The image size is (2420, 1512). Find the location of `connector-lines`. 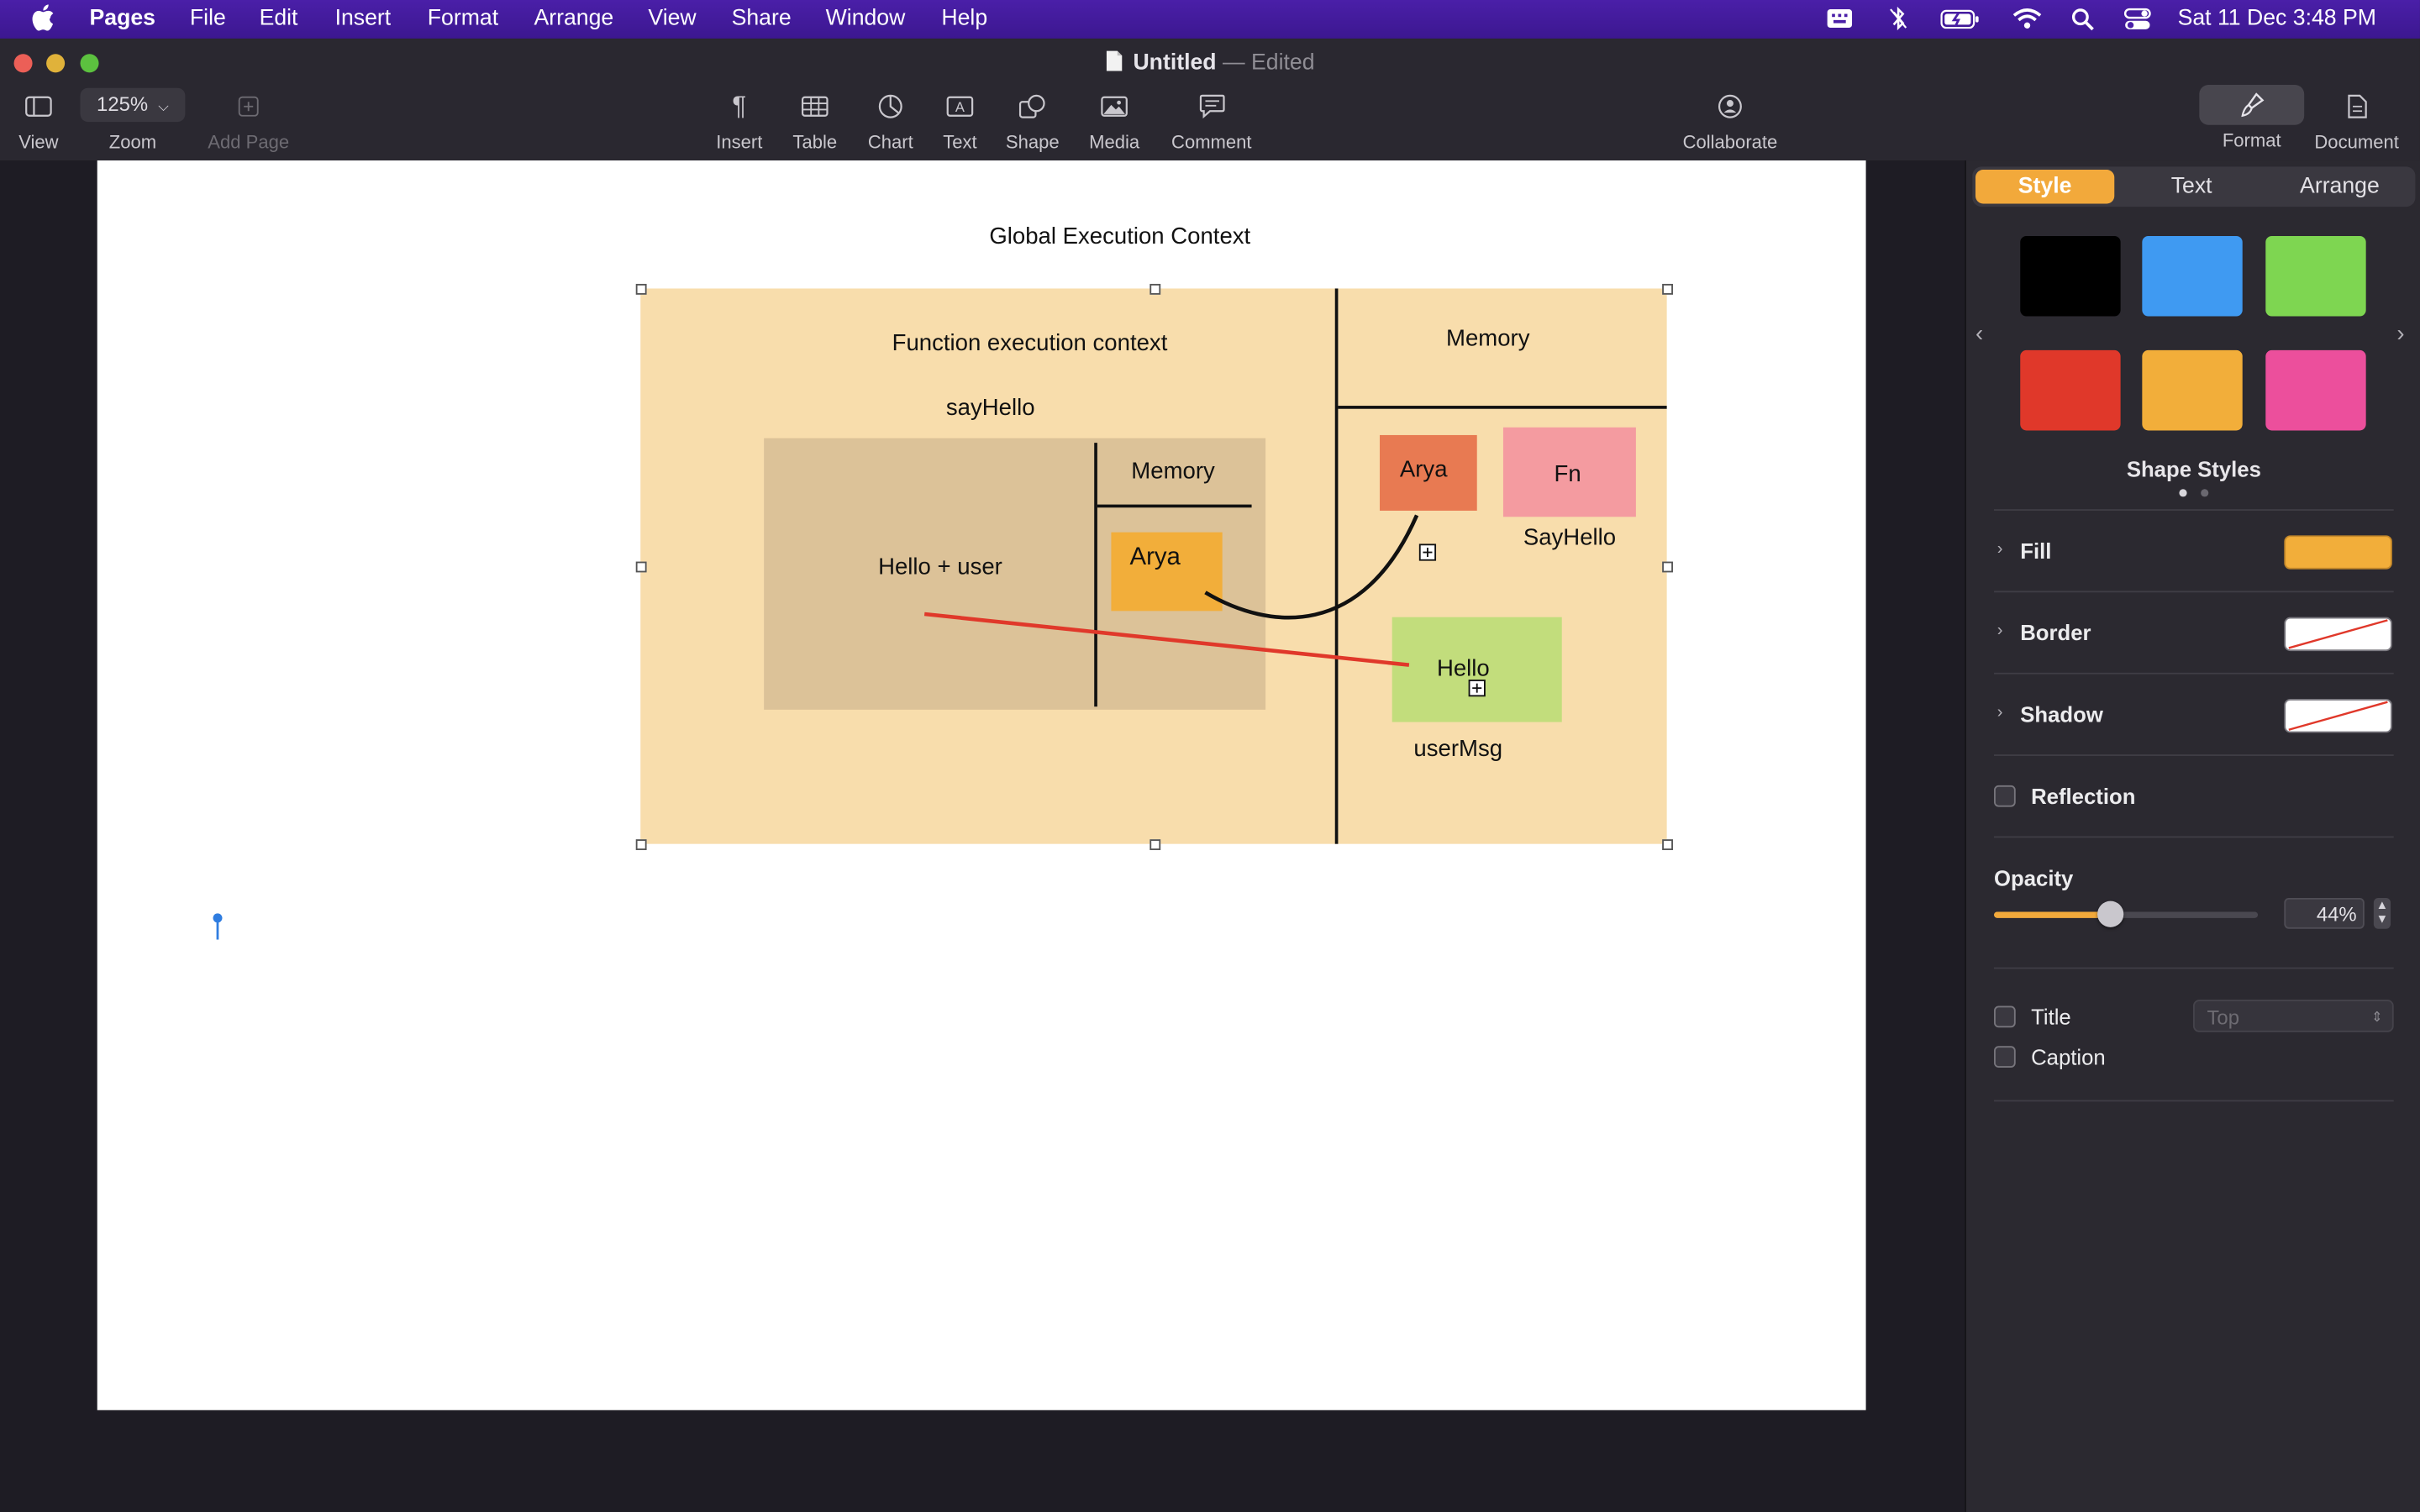

connector-lines is located at coordinates (849, 727).